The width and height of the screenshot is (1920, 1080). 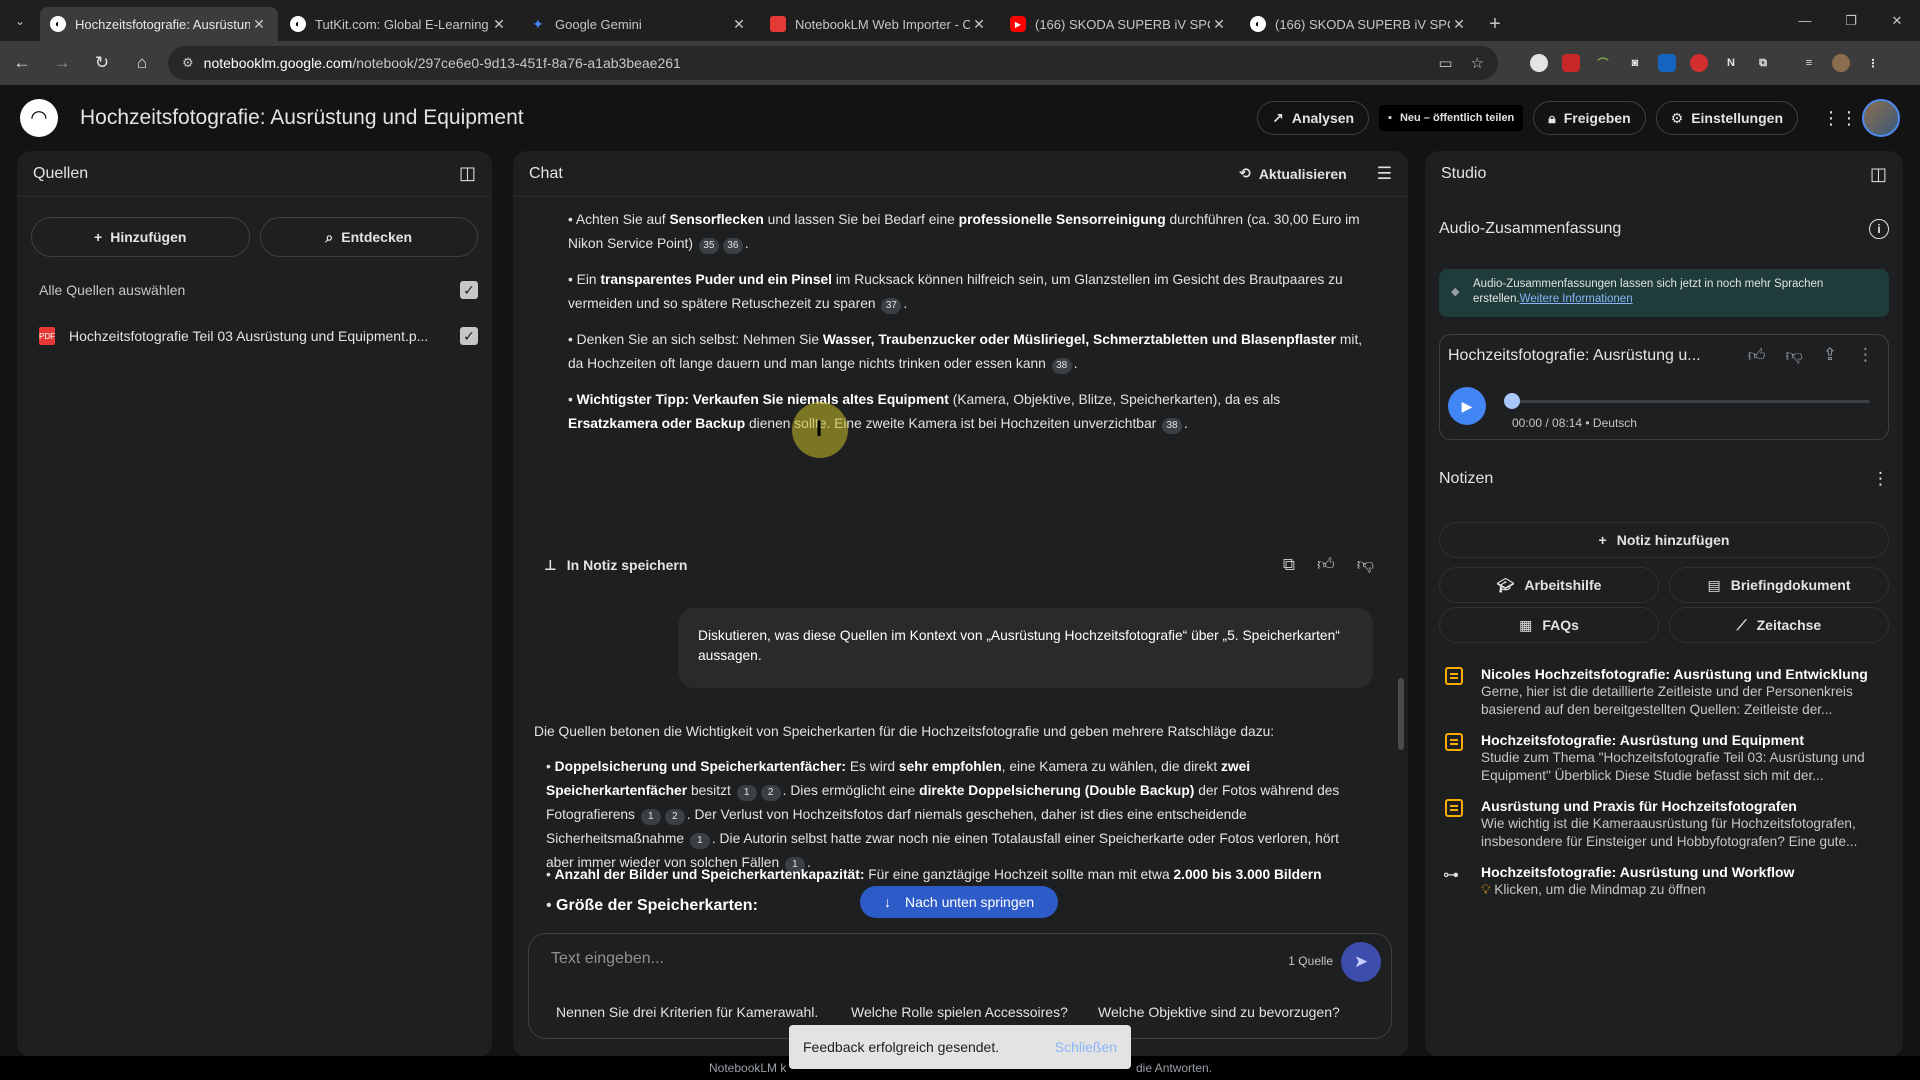 What do you see at coordinates (368, 237) in the screenshot?
I see `discover-button: ⌕ Entdecken` at bounding box center [368, 237].